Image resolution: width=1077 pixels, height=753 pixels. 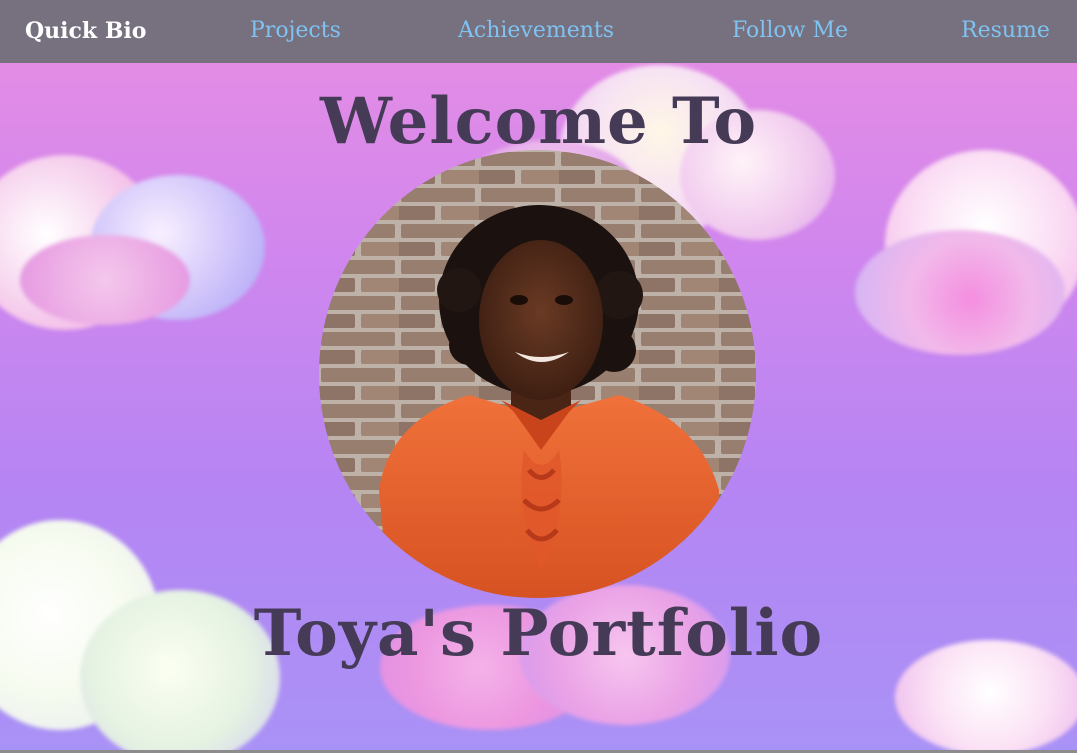 I want to click on nav-projects-link: Projects, so click(x=295, y=31).